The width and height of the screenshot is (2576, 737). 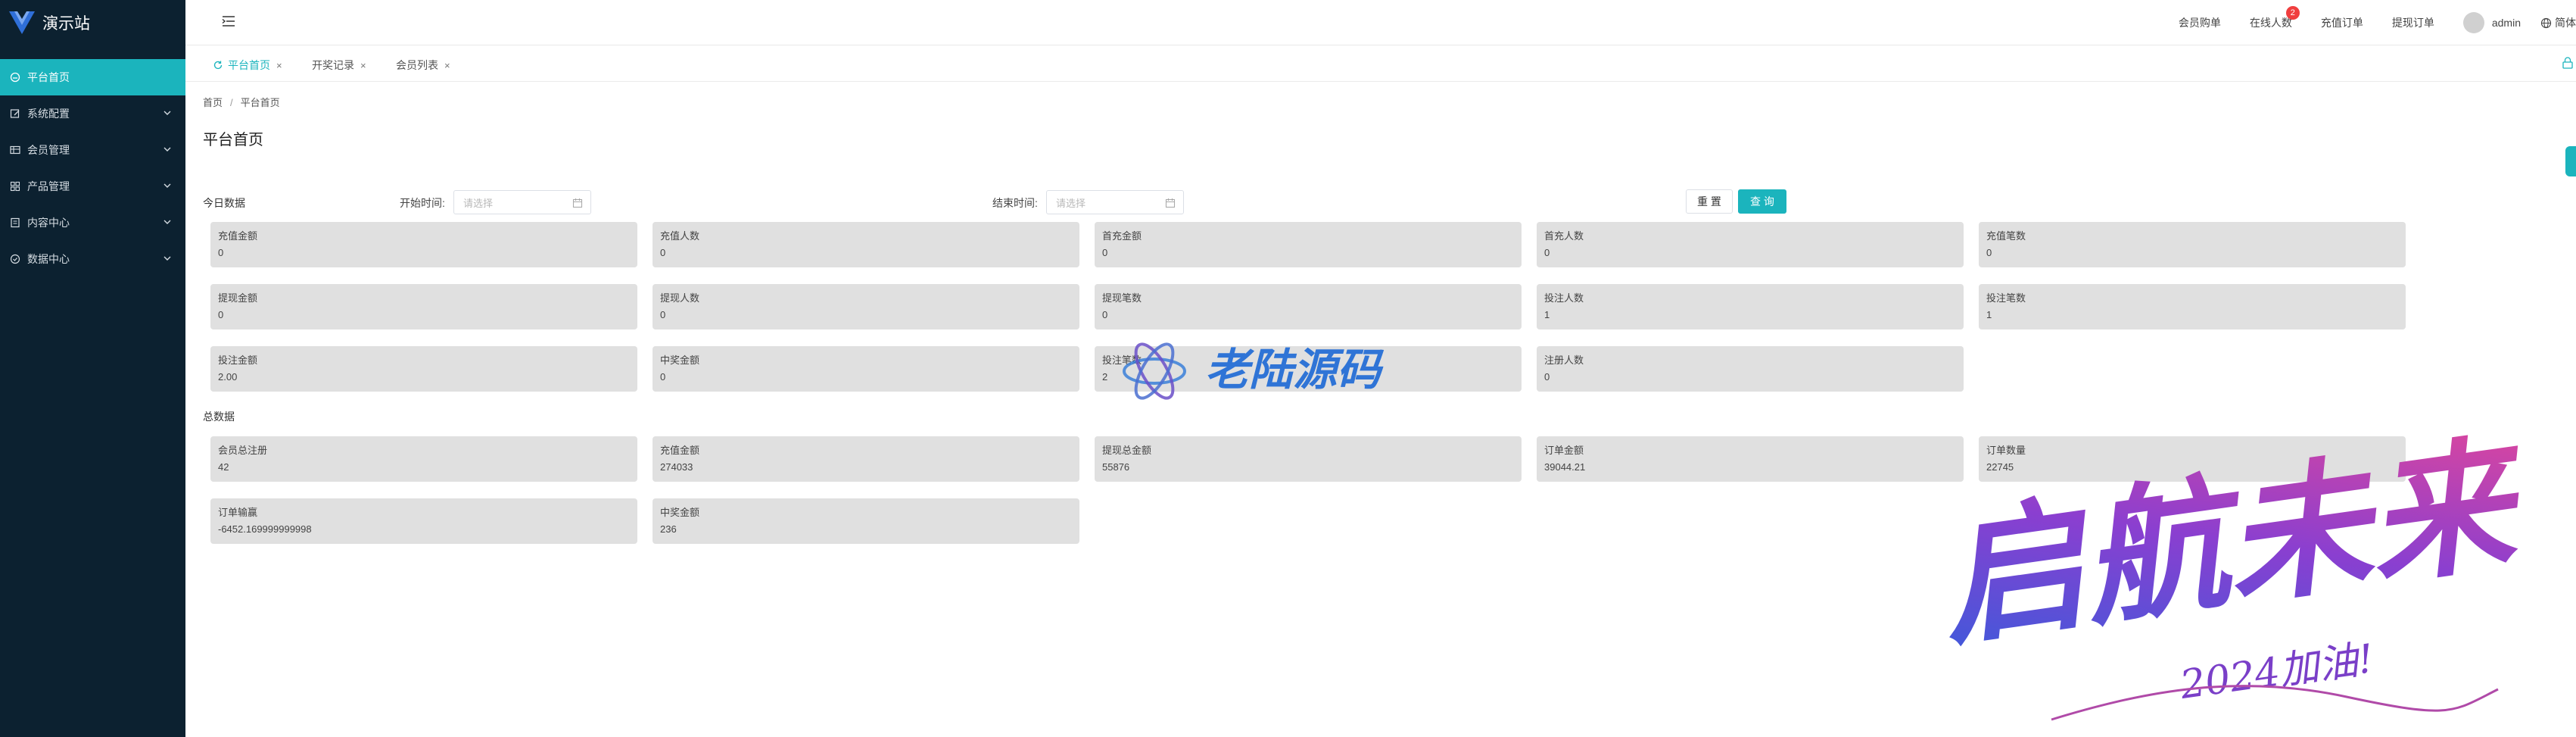 What do you see at coordinates (228, 377) in the screenshot?
I see `stat-value: 2.00` at bounding box center [228, 377].